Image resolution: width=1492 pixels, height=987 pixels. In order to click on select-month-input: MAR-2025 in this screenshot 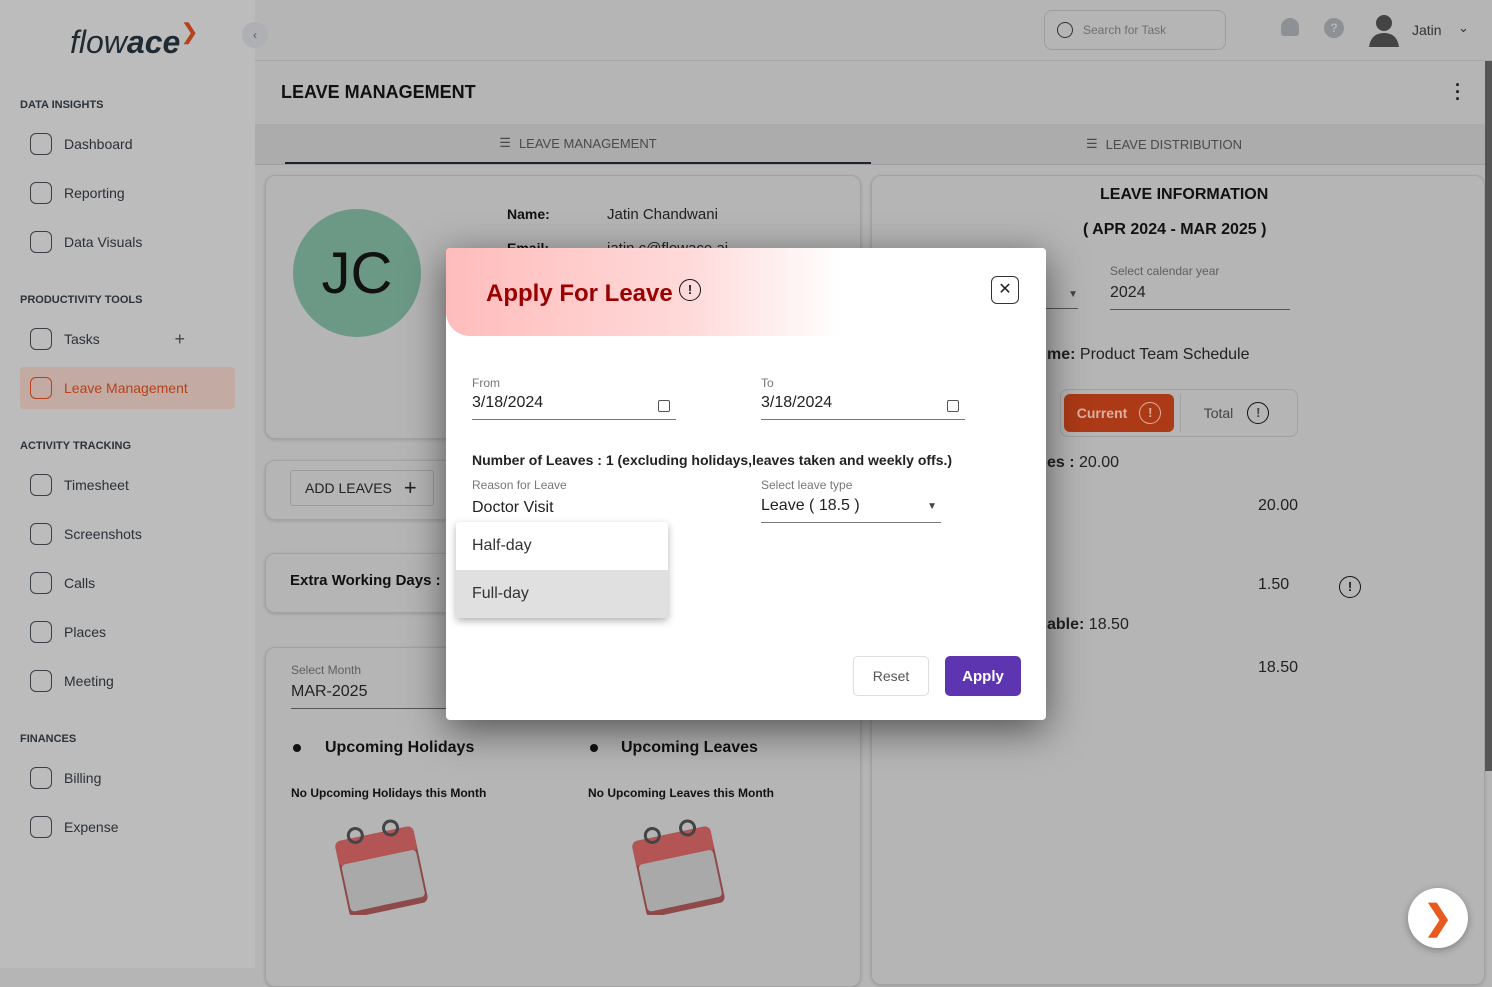, I will do `click(376, 696)`.